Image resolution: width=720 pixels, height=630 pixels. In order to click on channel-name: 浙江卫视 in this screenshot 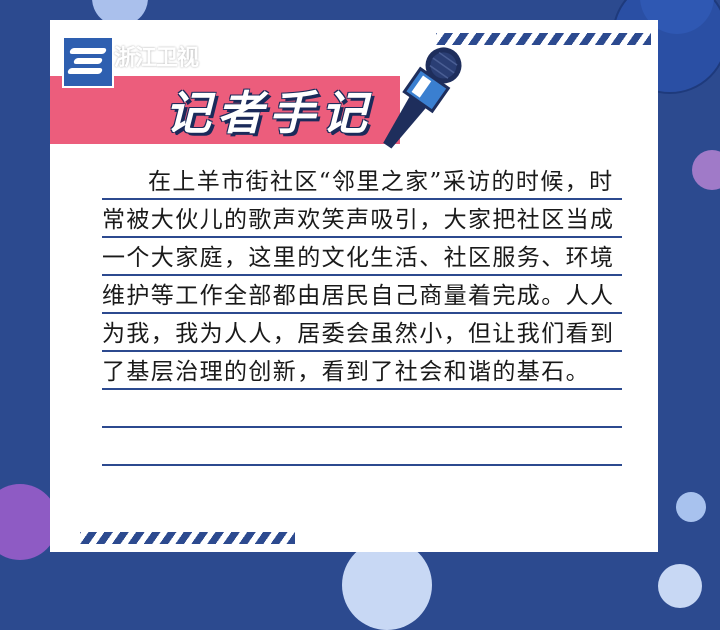, I will do `click(156, 58)`.